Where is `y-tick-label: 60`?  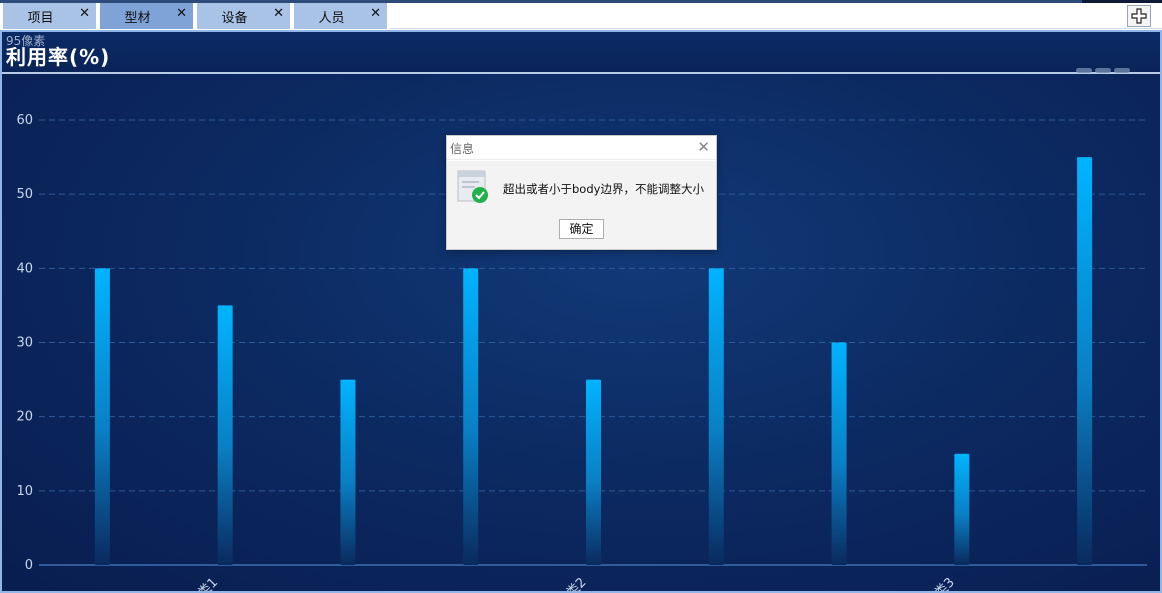 y-tick-label: 60 is located at coordinates (24, 120).